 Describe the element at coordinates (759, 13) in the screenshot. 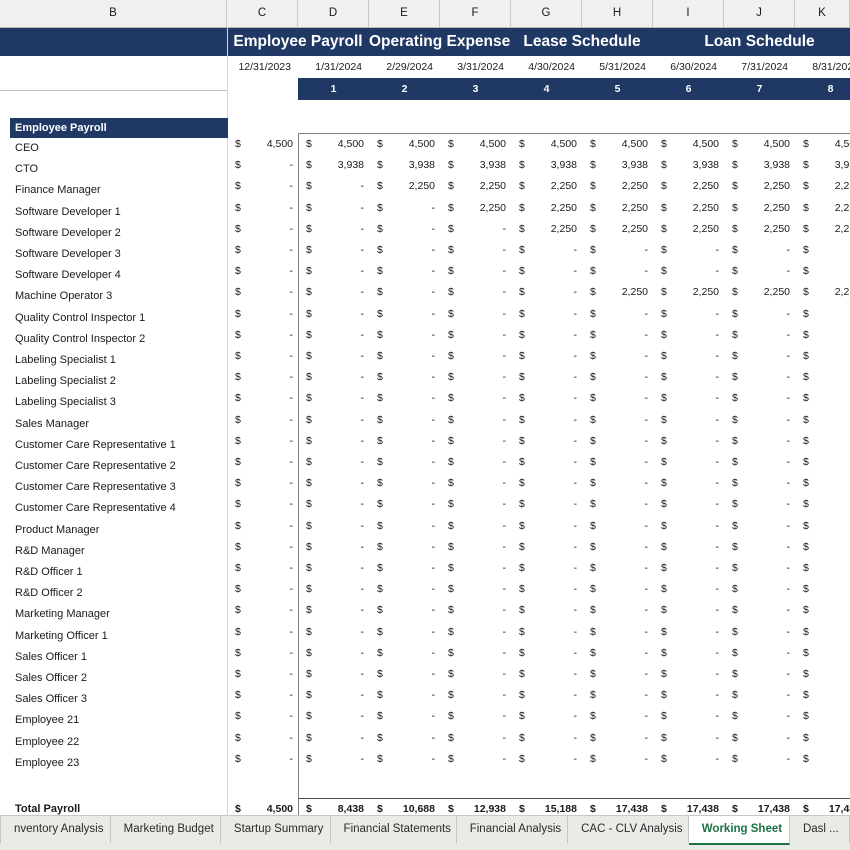

I see `column-header-j: J` at that location.